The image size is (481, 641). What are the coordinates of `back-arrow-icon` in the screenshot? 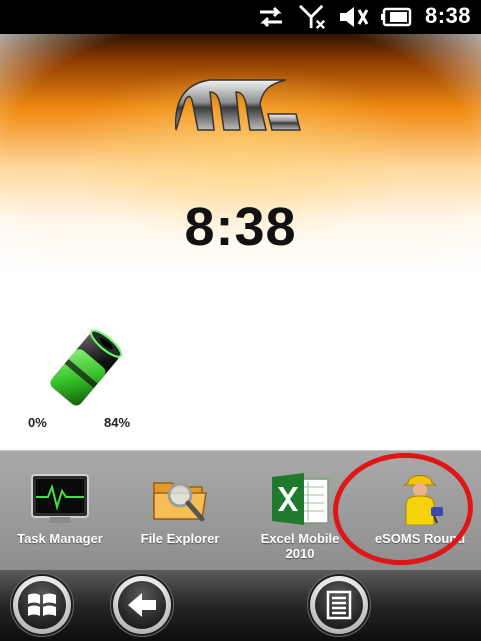 It's located at (142, 605).